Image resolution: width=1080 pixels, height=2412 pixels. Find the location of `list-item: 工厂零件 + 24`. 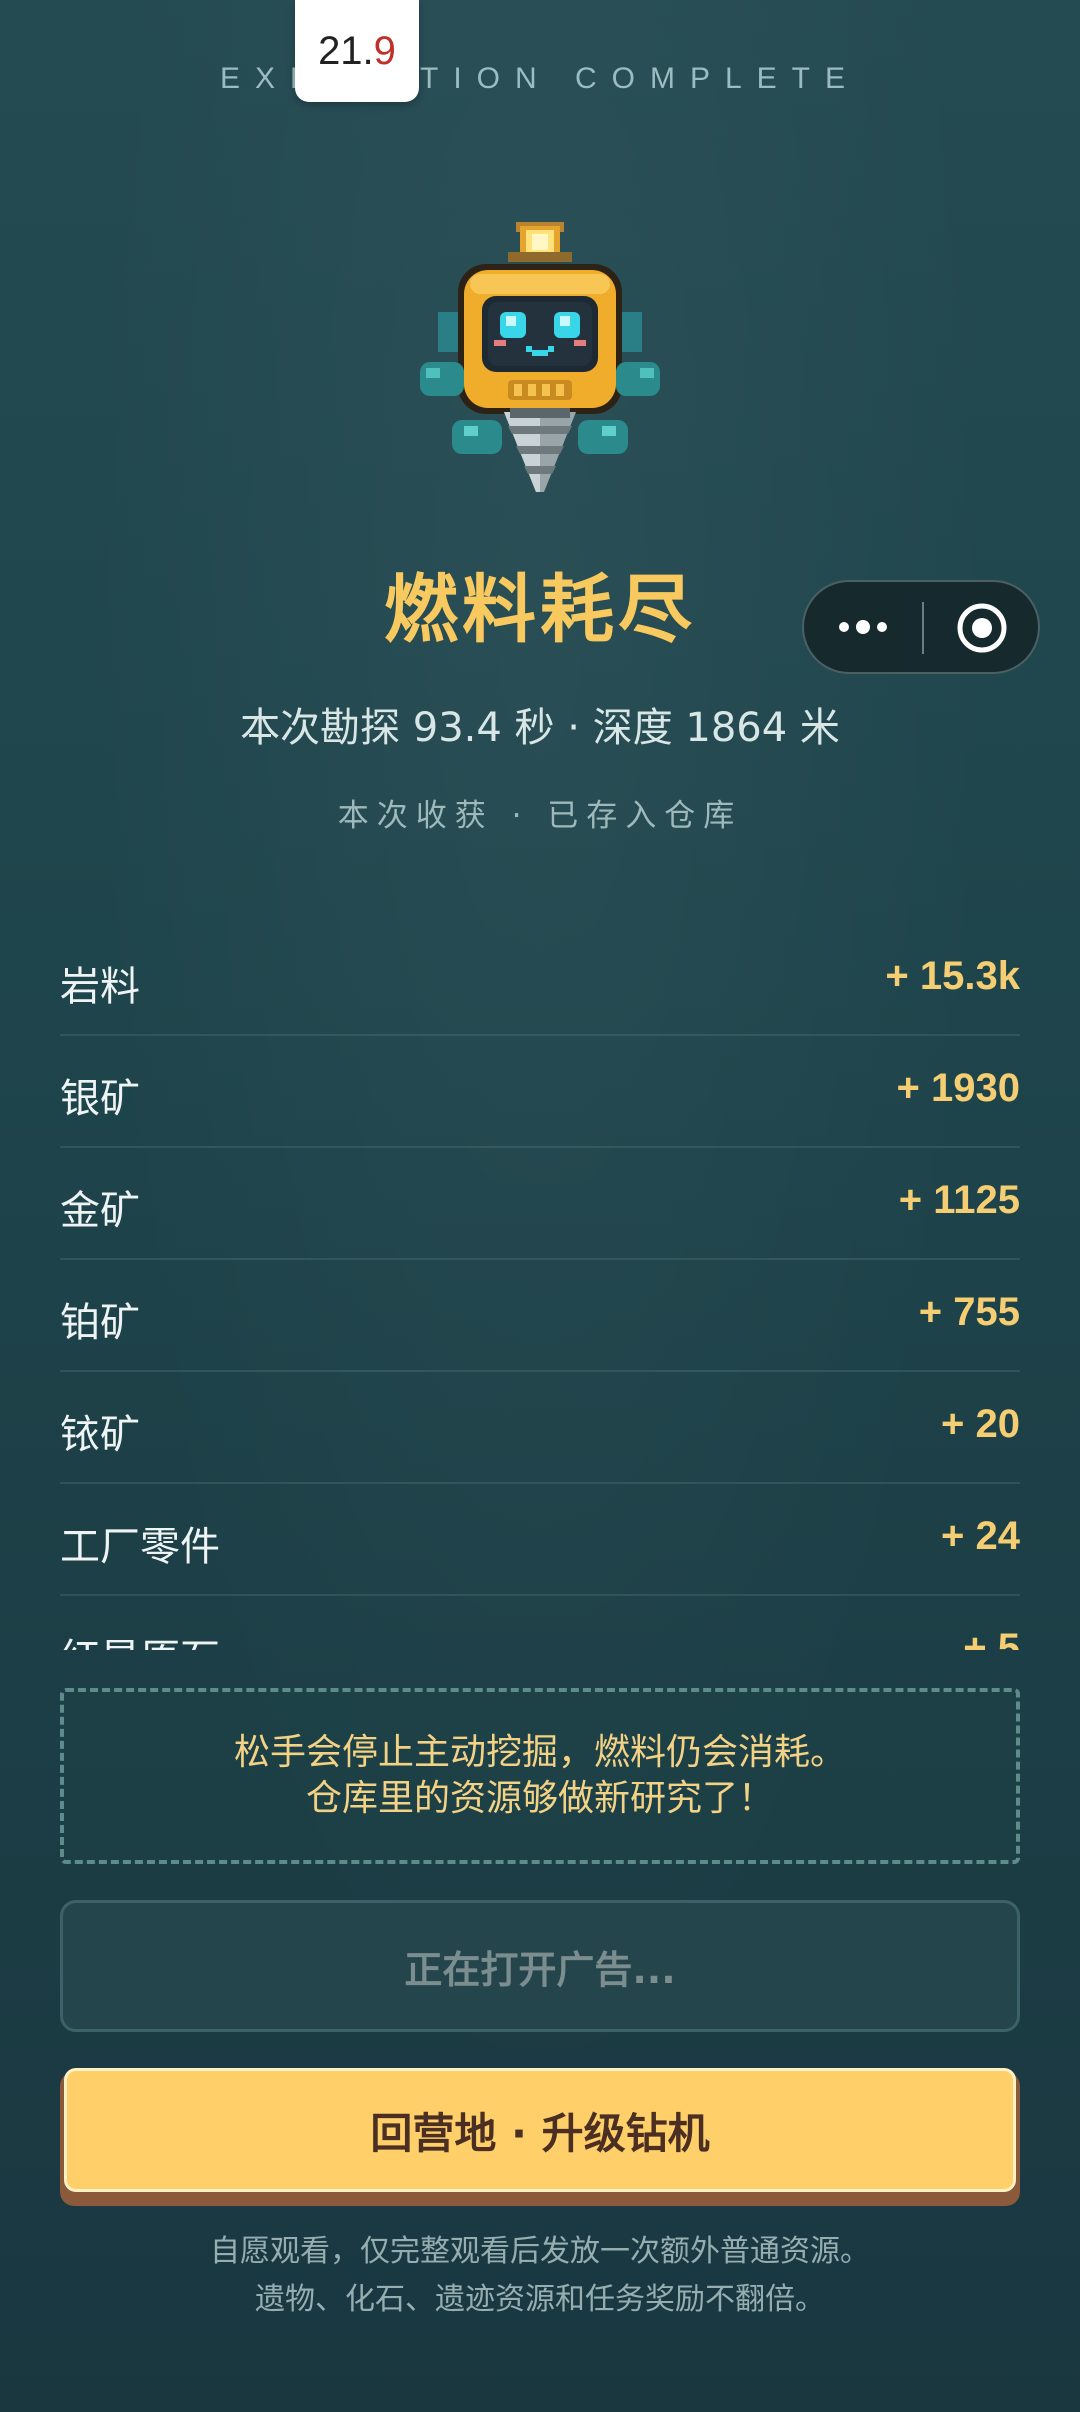

list-item: 工厂零件 + 24 is located at coordinates (540, 1540).